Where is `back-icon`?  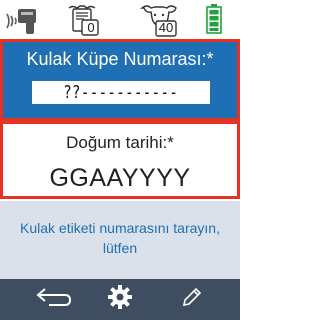 back-icon is located at coordinates (55, 299).